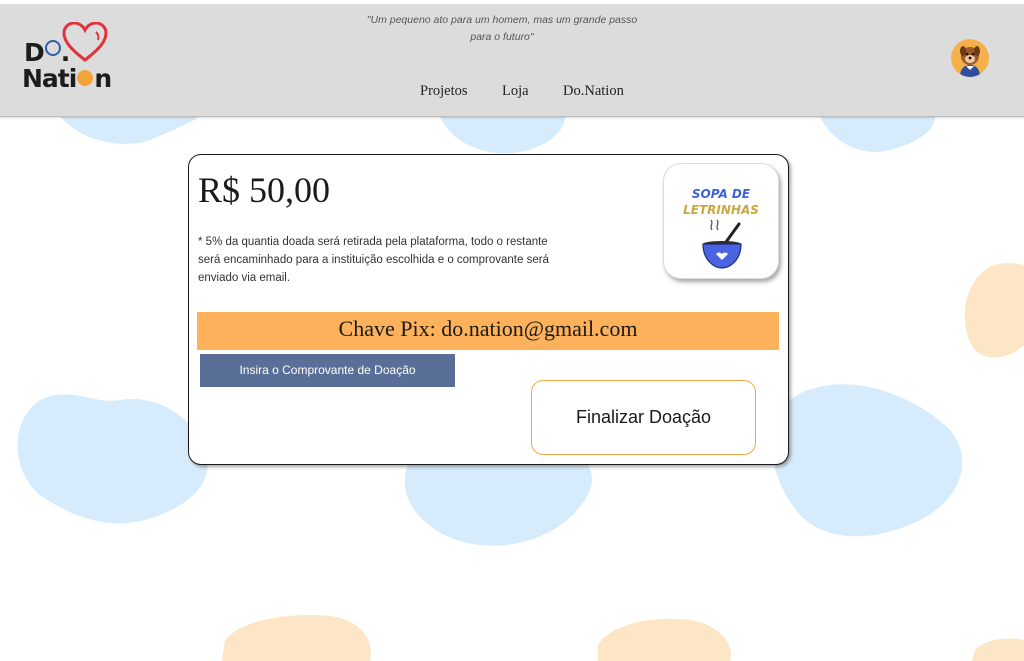 Image resolution: width=1024 pixels, height=661 pixels. I want to click on do-nation-logo: D. Nati n, so click(77, 61).